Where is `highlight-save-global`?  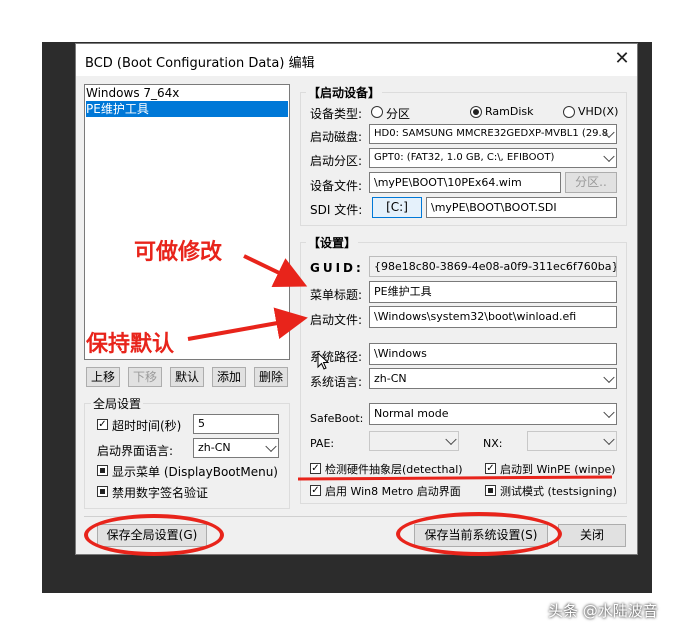 highlight-save-global is located at coordinates (154, 535).